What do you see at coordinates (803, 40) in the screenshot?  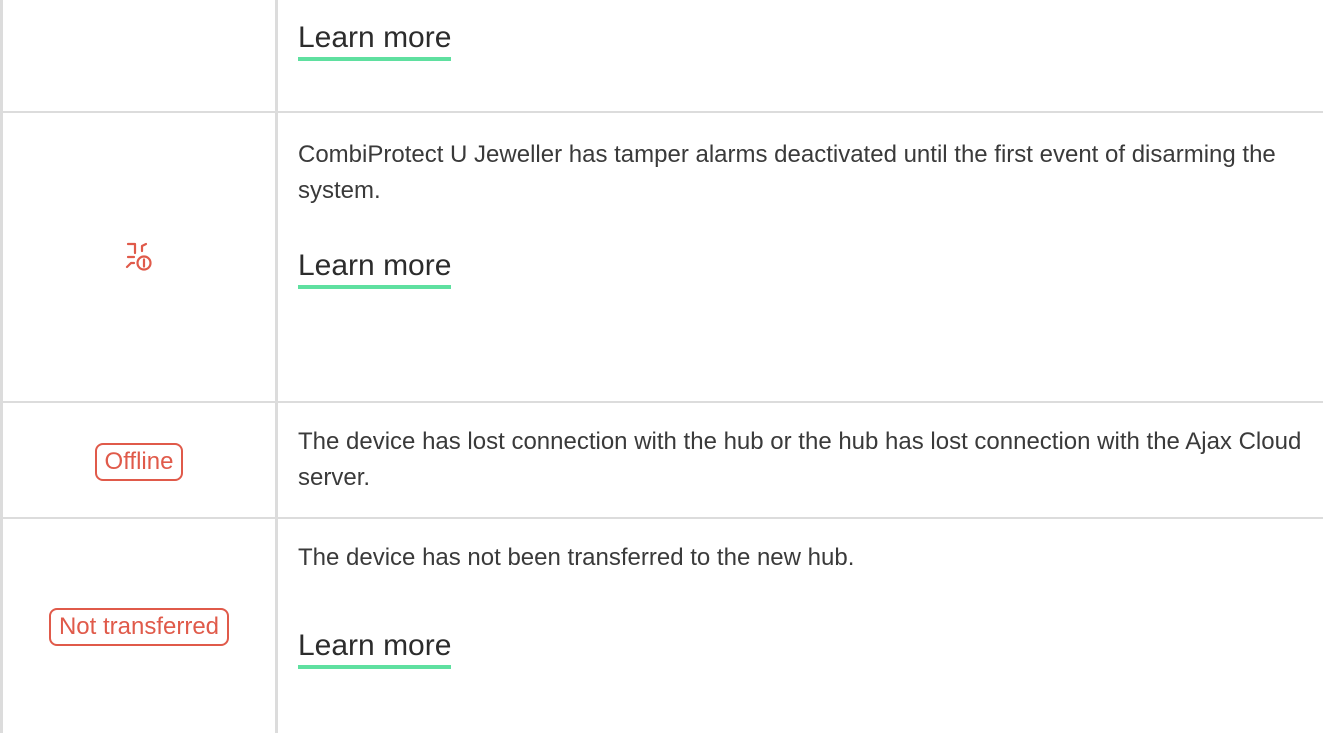 I see `description-cell: Learn more` at bounding box center [803, 40].